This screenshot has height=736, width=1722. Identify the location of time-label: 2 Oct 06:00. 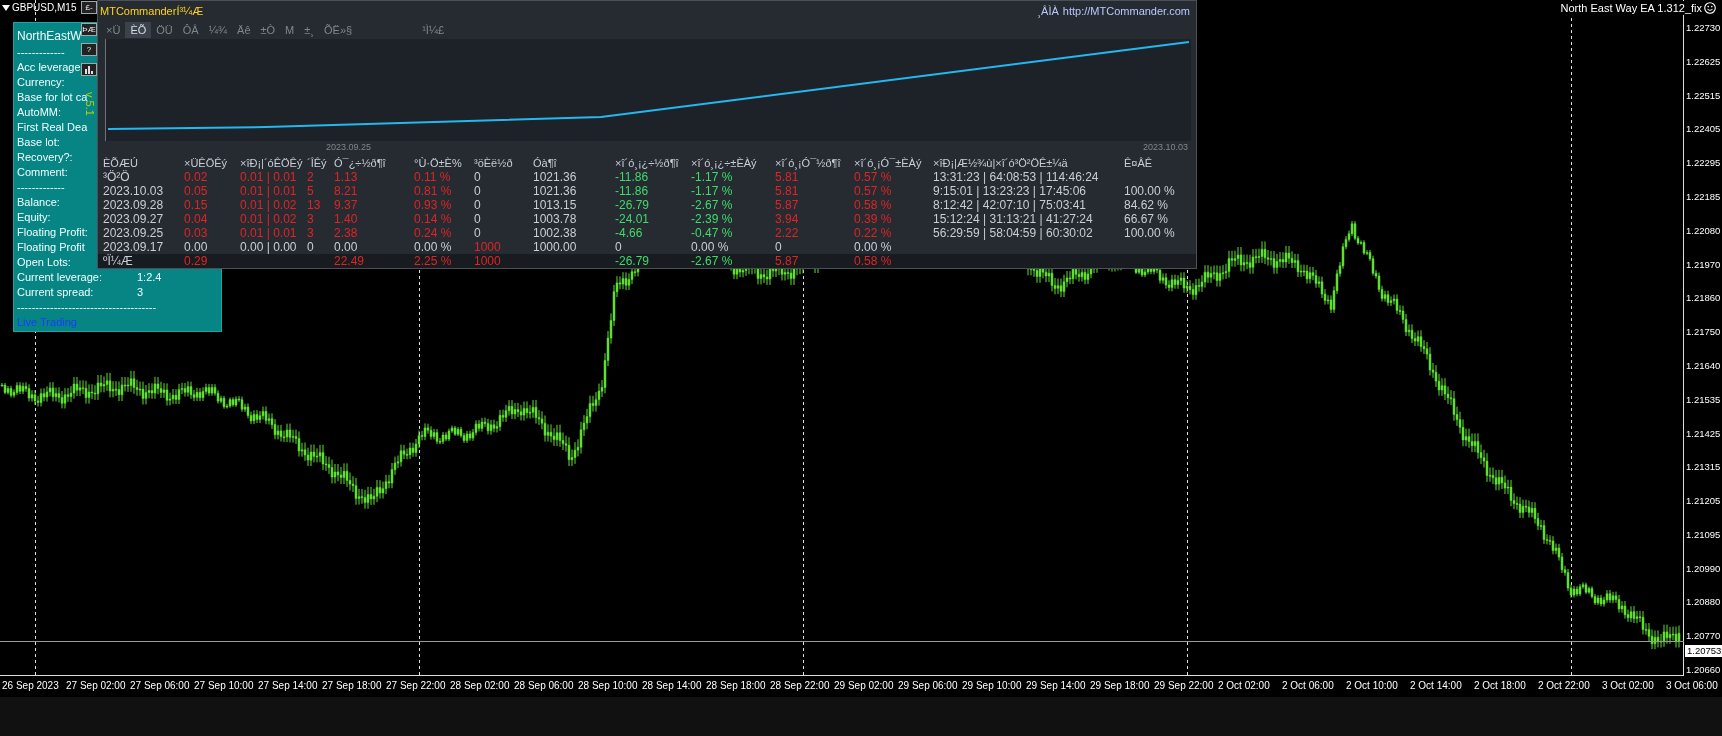
(1308, 686).